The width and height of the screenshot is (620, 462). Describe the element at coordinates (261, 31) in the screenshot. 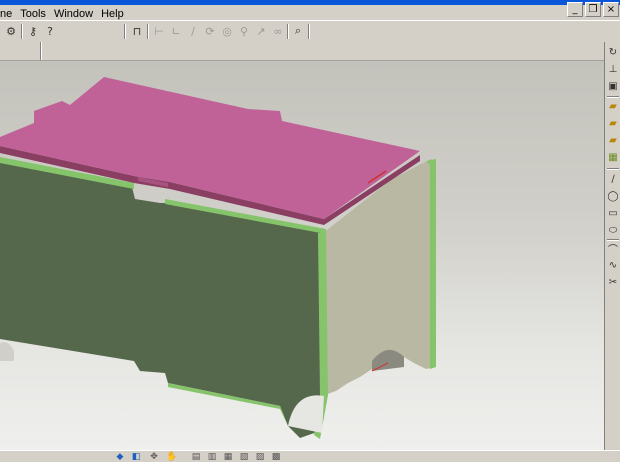

I see `arrow-icon: ↗` at that location.